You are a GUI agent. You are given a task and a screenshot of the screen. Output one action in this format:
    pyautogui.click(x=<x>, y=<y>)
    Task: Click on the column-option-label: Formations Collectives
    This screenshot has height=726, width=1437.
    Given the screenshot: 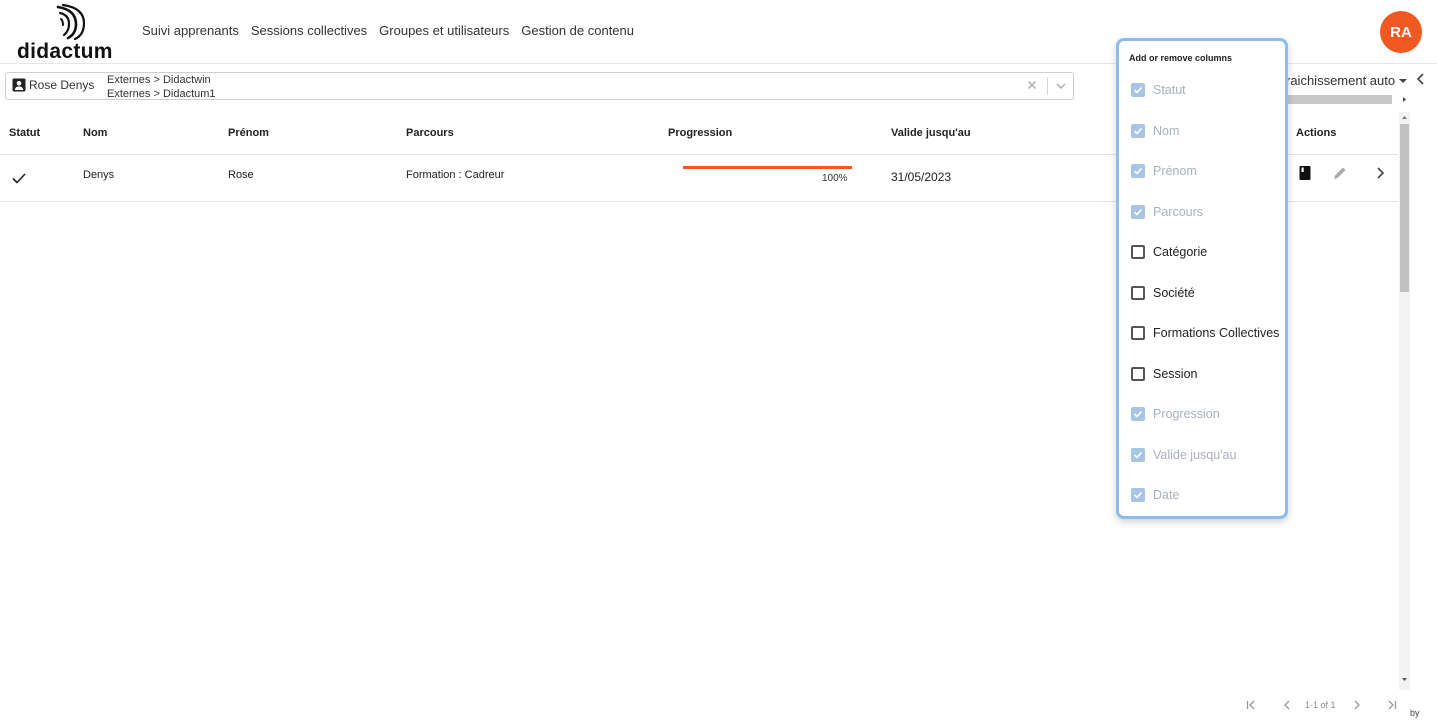 What is the action you would take?
    pyautogui.click(x=1216, y=333)
    